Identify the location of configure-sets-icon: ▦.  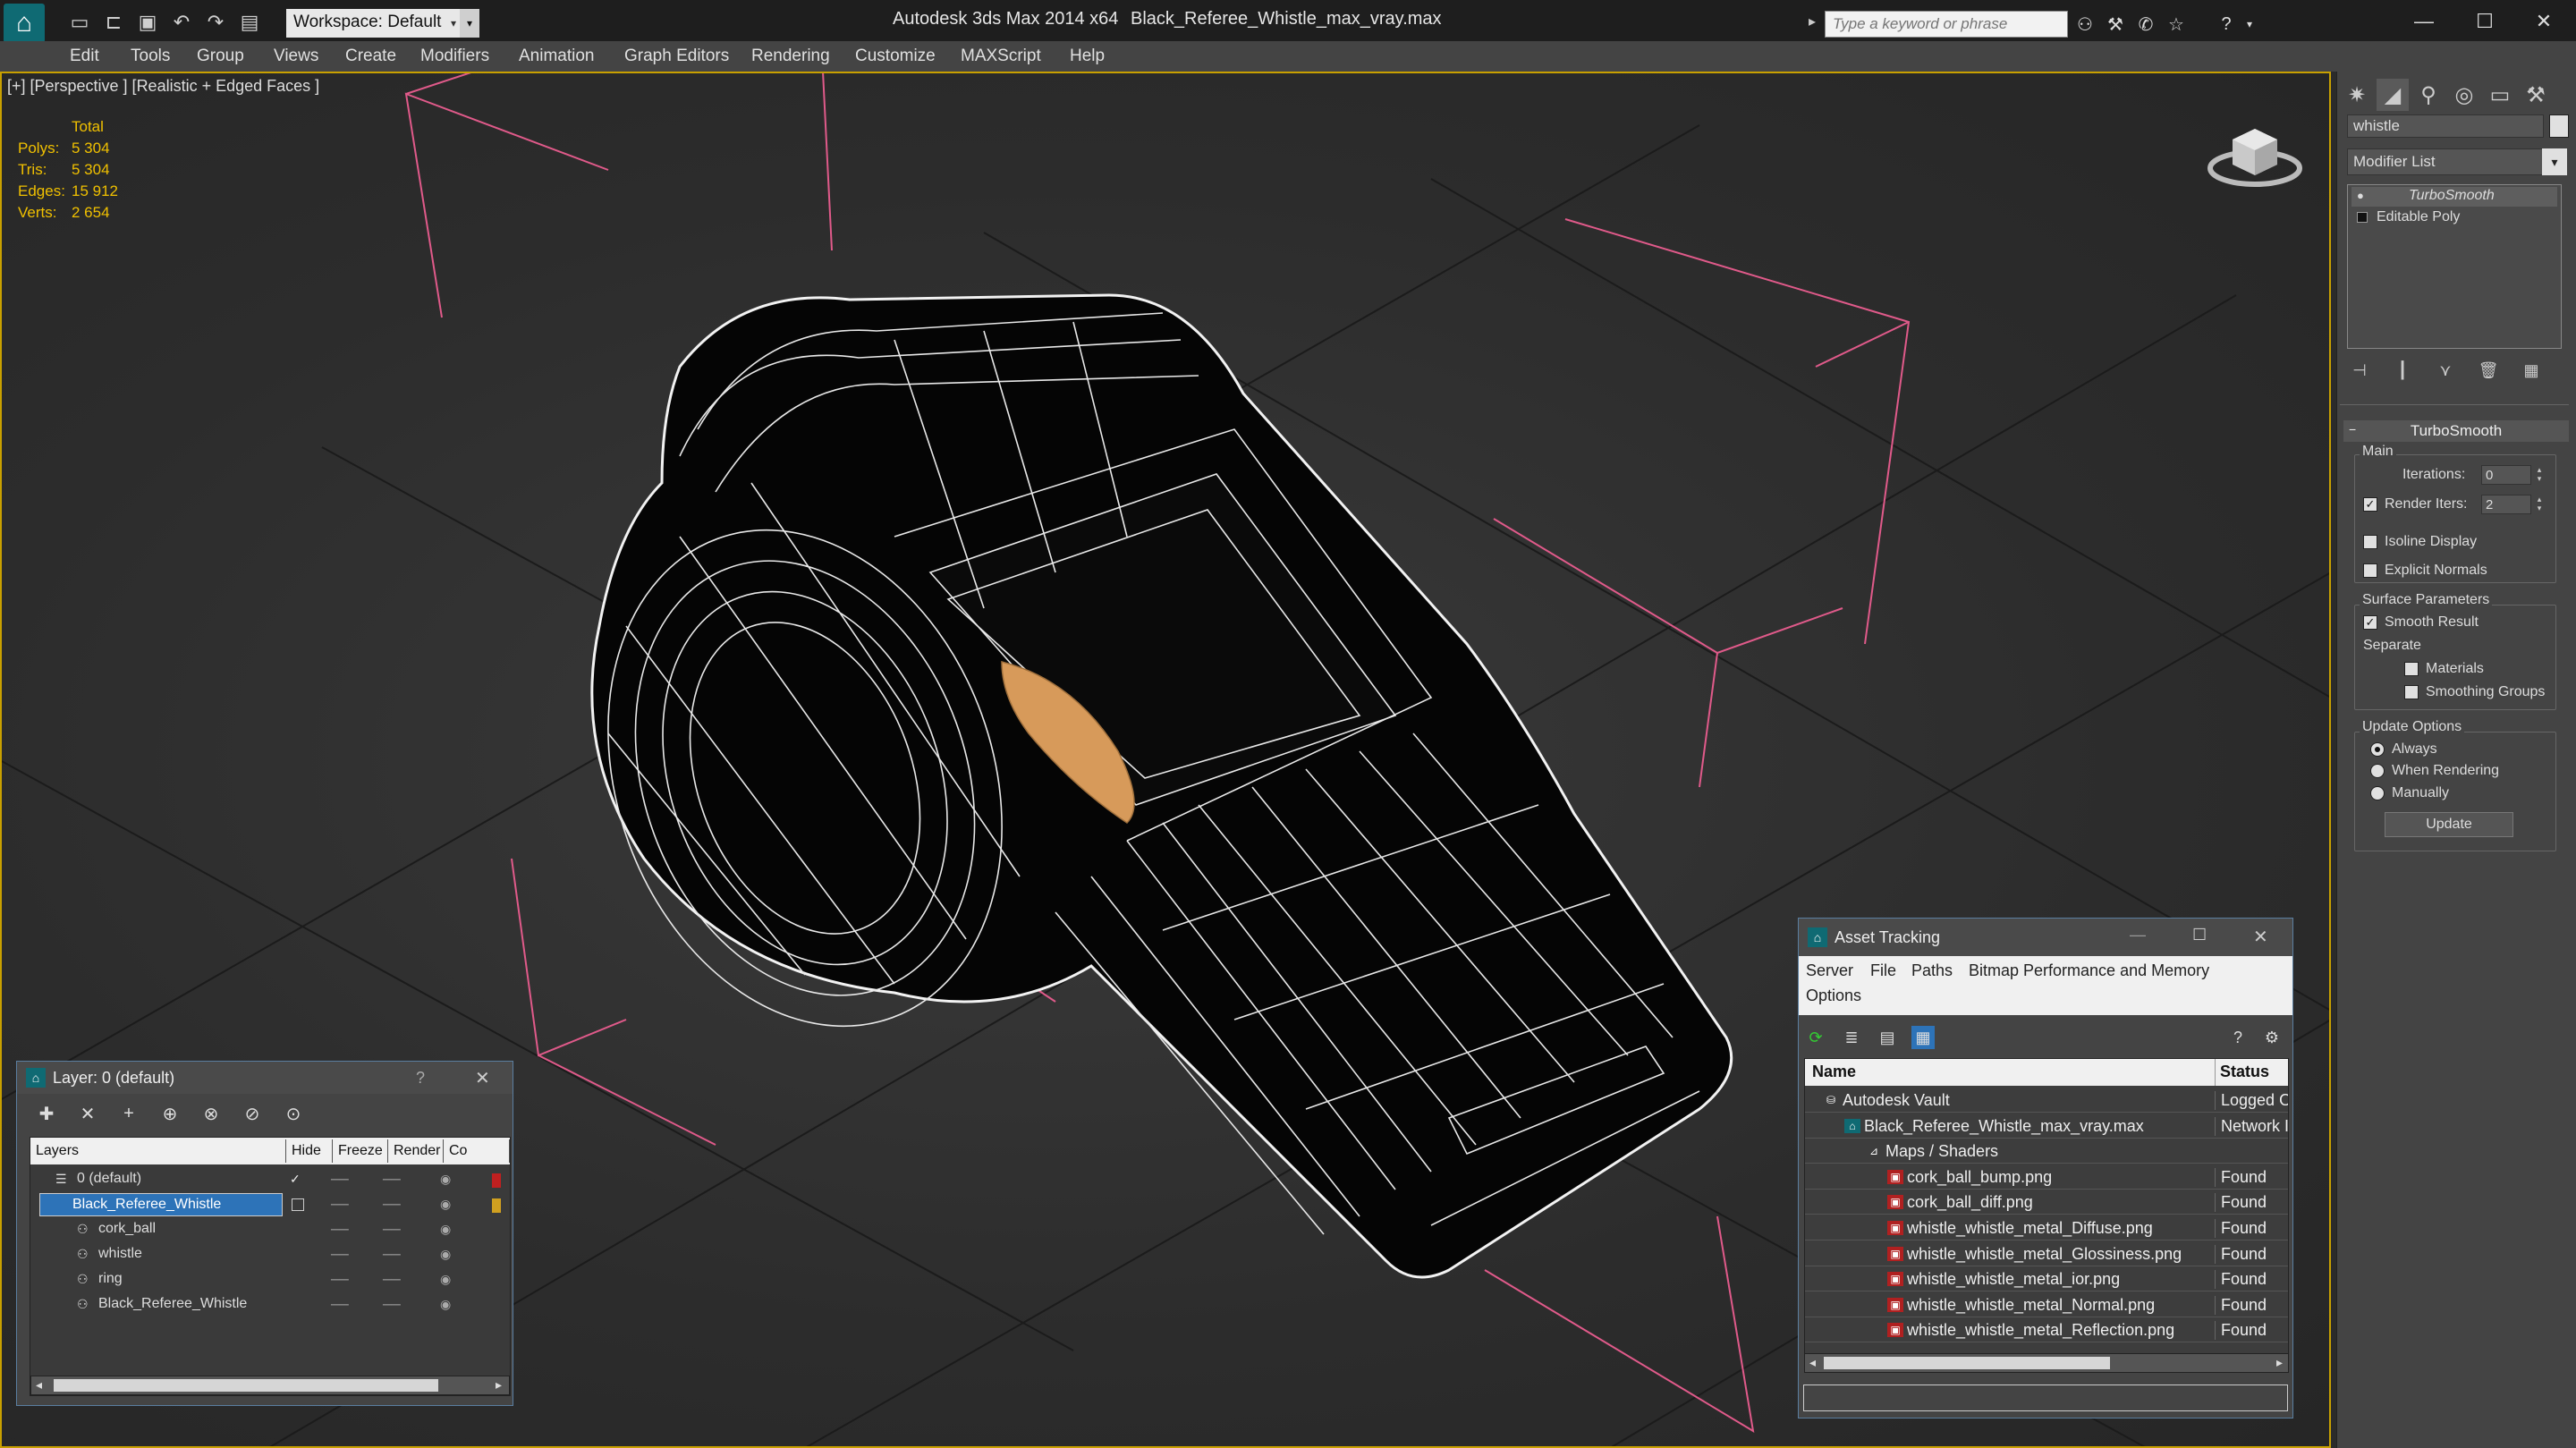
(2531, 370).